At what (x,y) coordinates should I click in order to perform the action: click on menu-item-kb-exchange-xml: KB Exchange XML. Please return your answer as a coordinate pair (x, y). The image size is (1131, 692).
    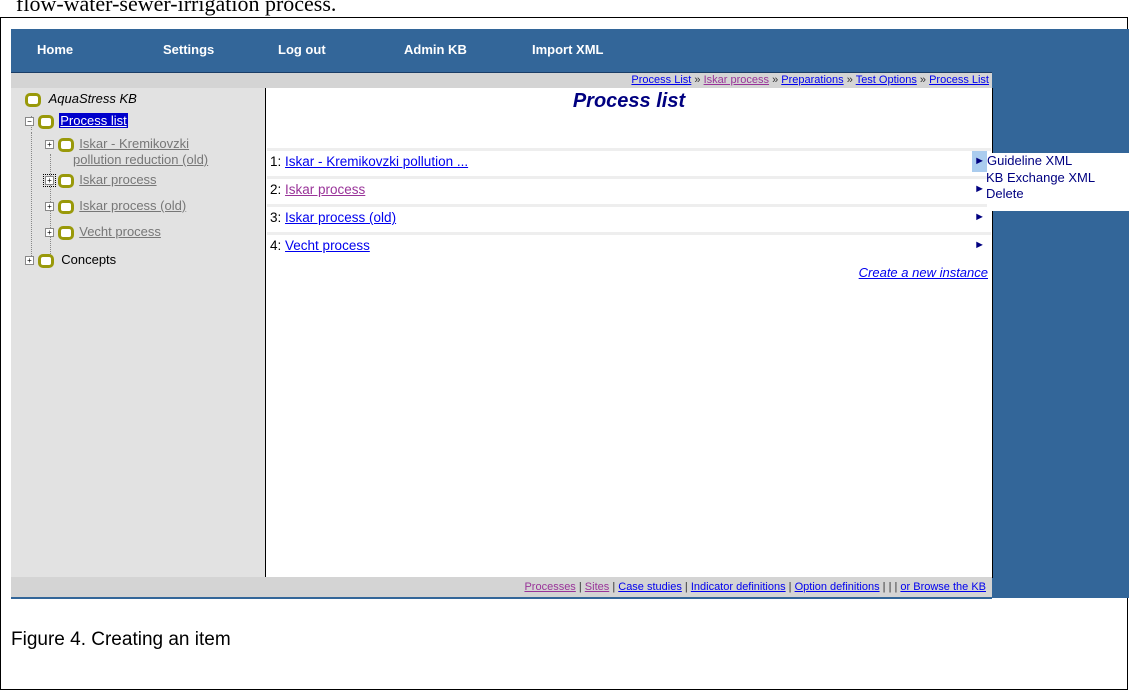
    Looking at the image, I should click on (1040, 177).